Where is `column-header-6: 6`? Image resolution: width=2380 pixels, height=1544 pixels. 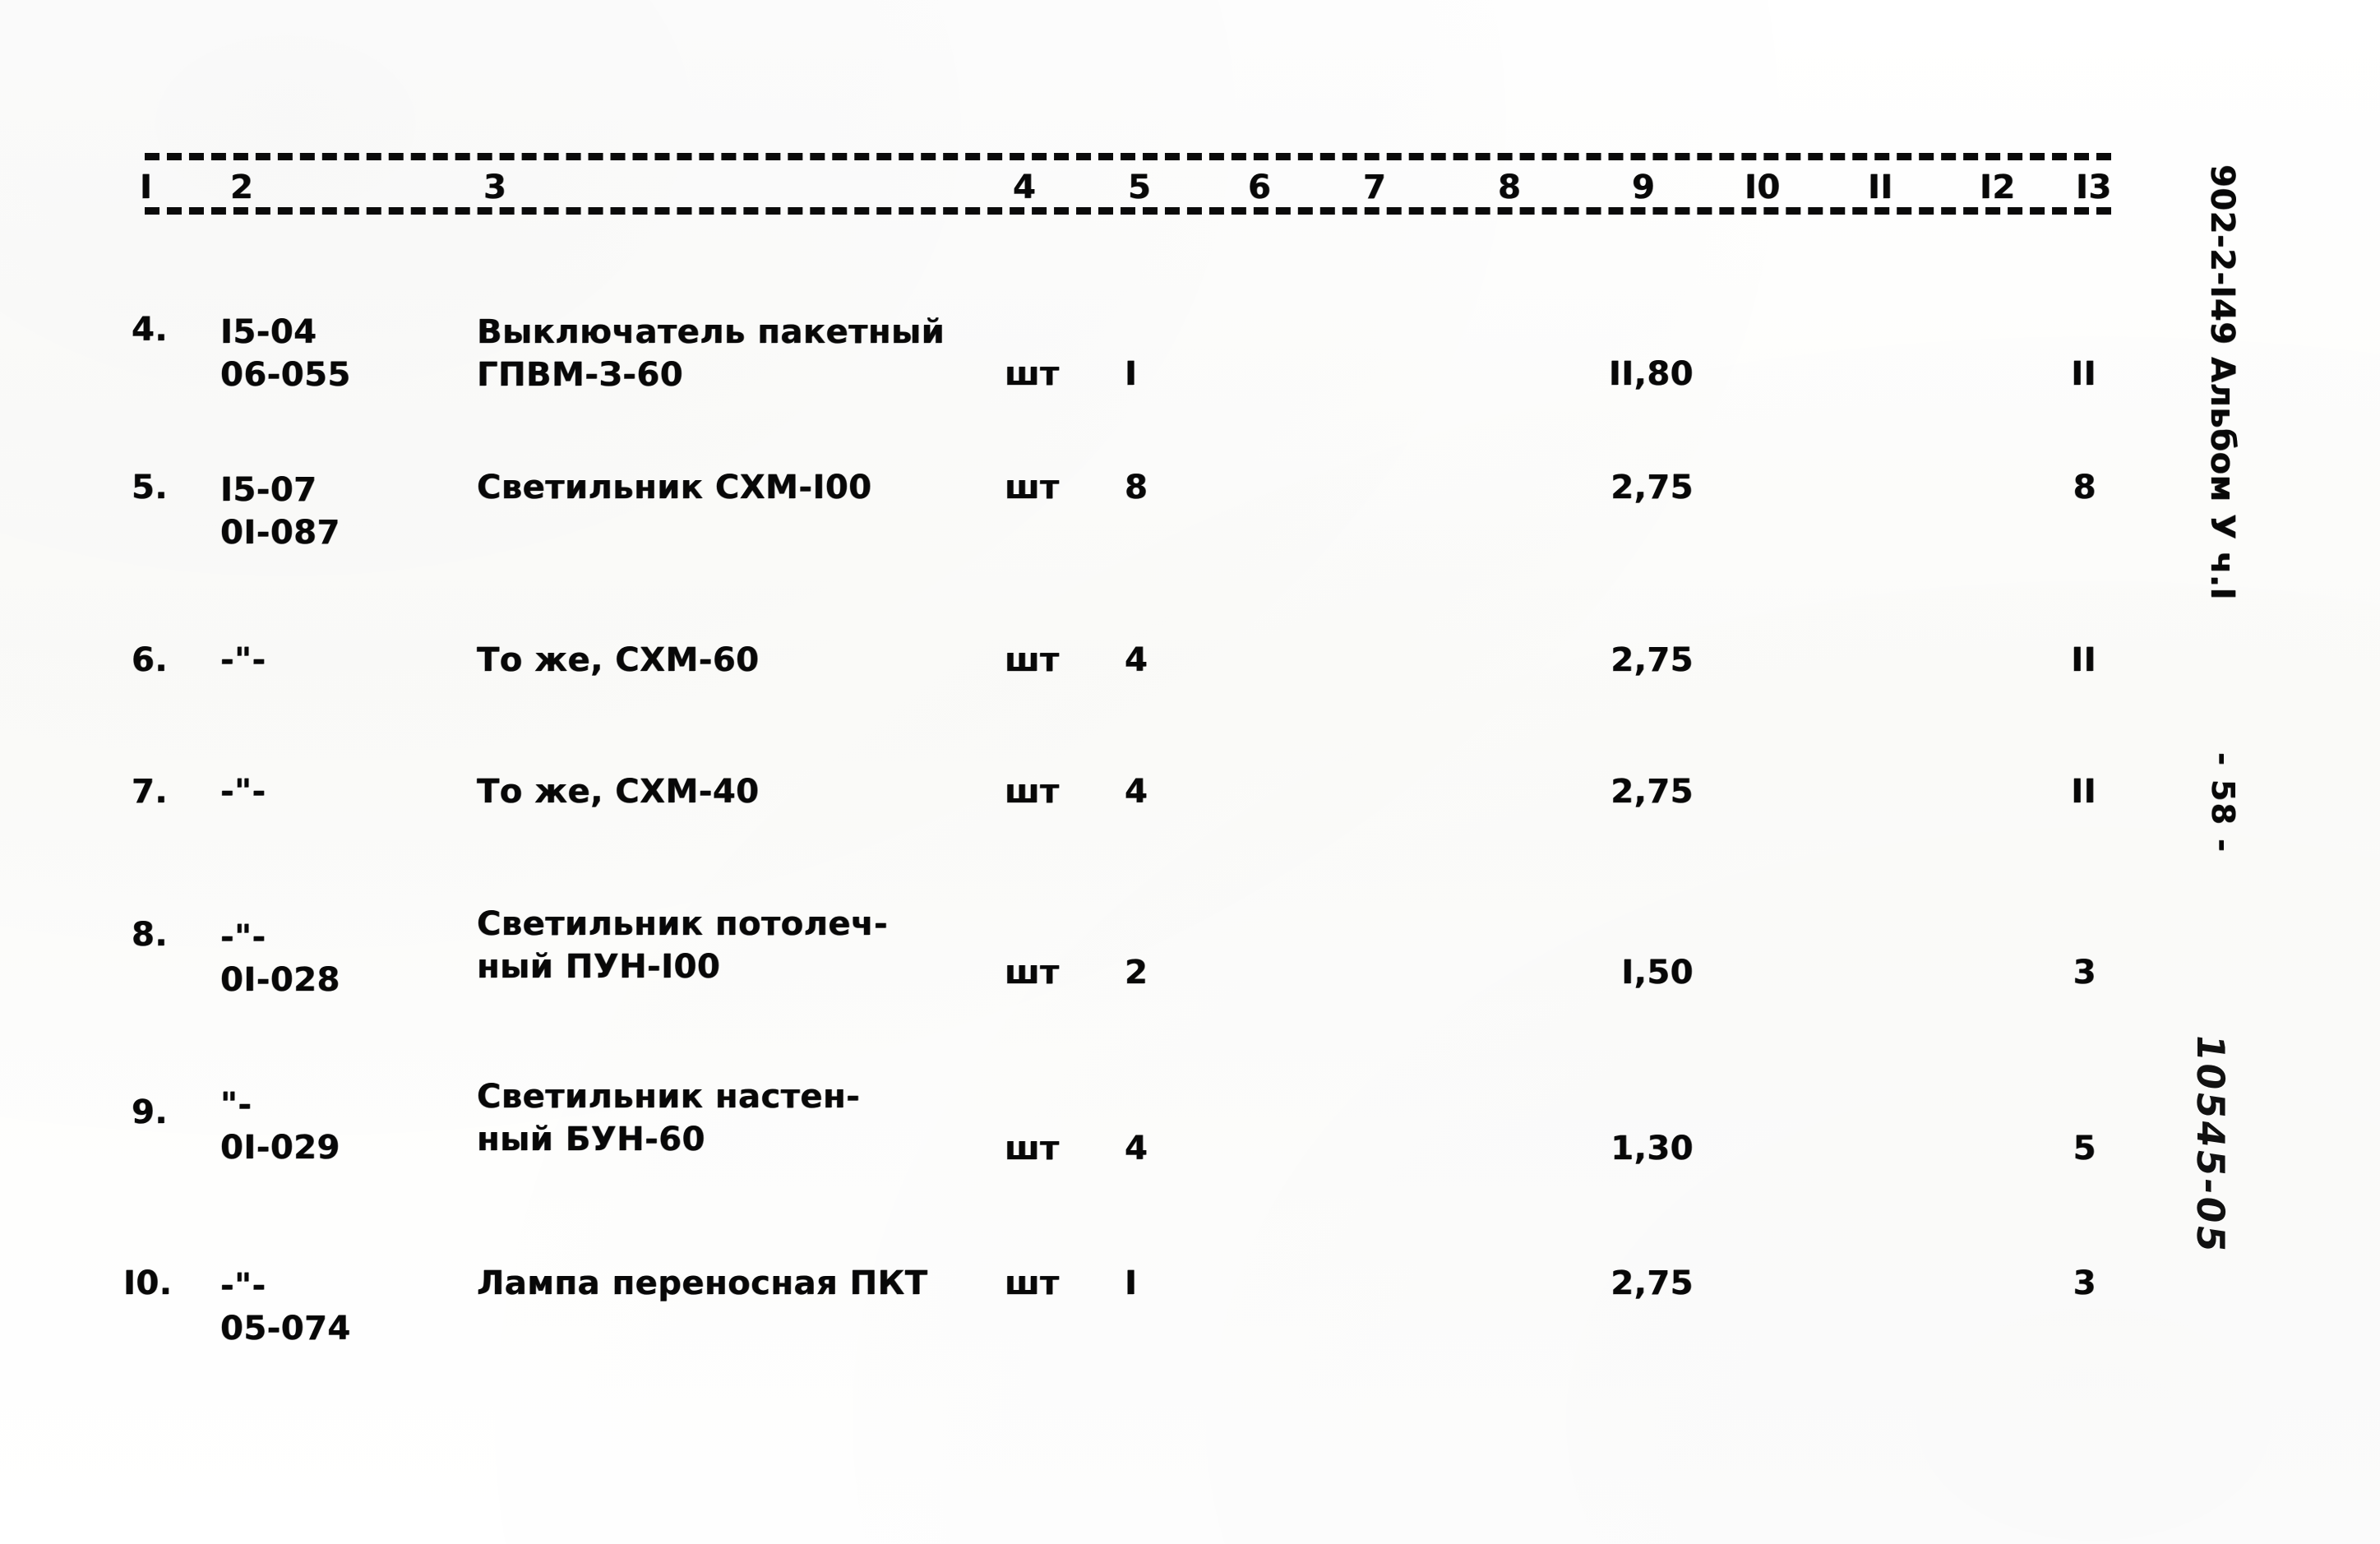 column-header-6: 6 is located at coordinates (1260, 187).